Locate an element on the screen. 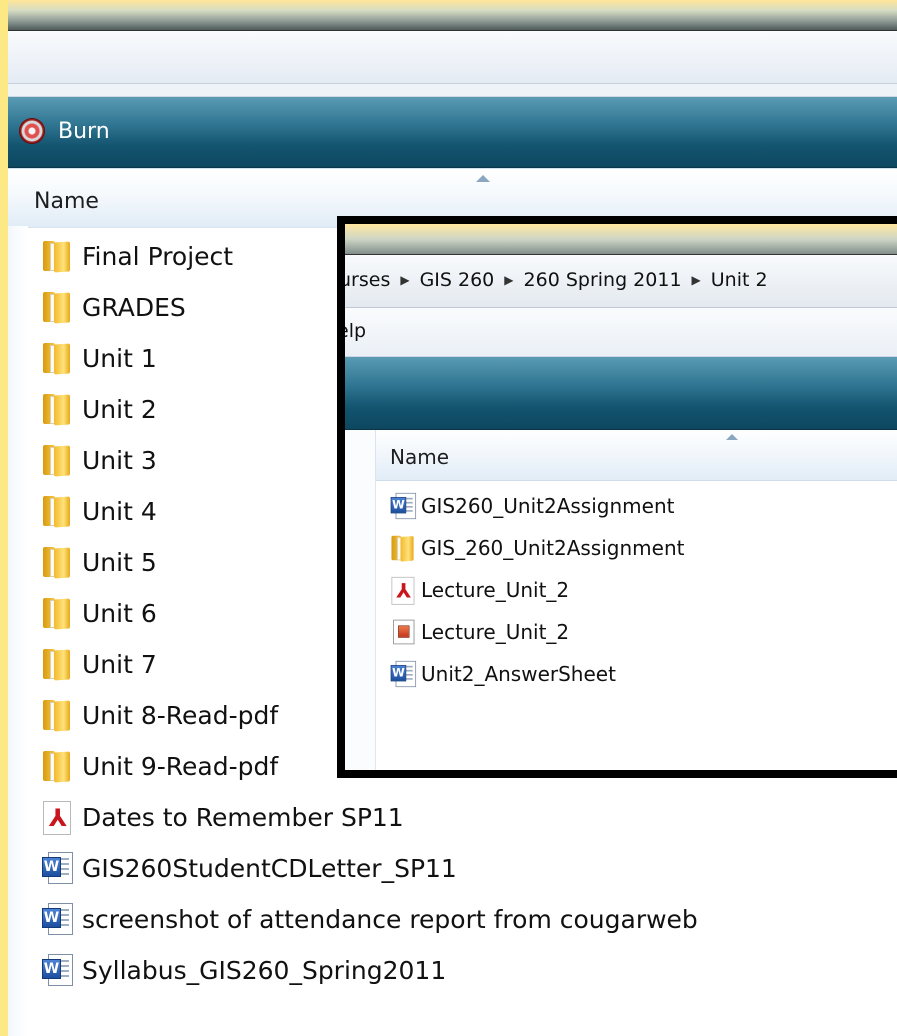 The width and height of the screenshot is (897, 1036). list-item: ⅄ Lecture_Unit_2 is located at coordinates (479, 590).